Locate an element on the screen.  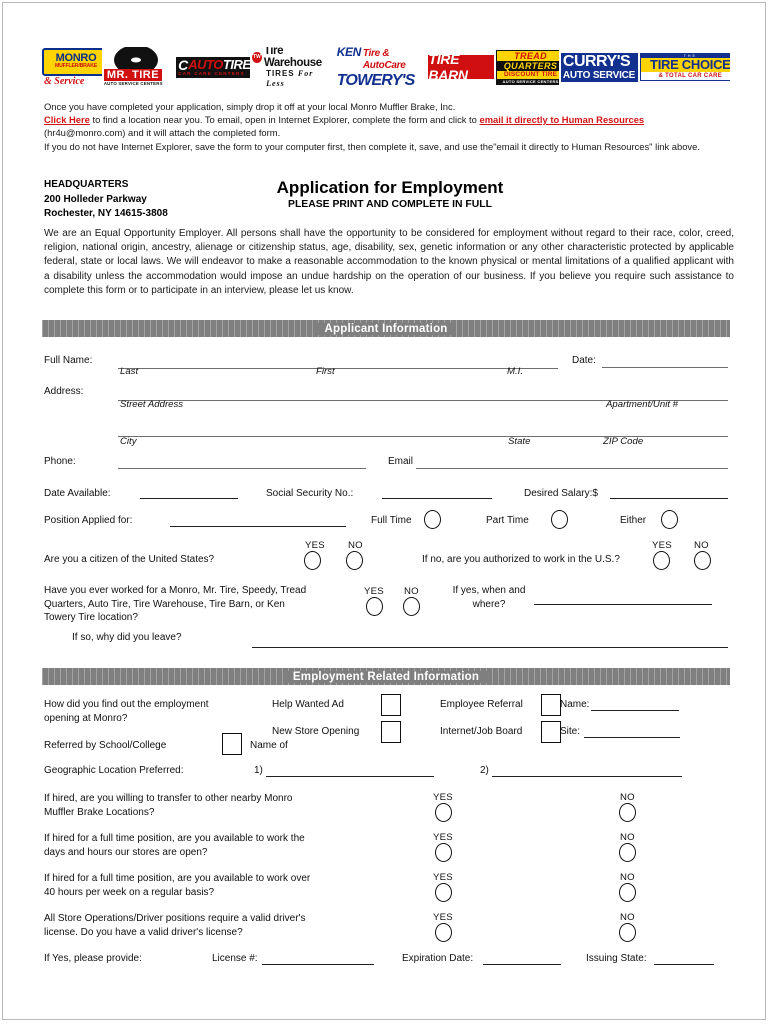
employee-referral-label: Employee Referral is located at coordinates (481, 704).